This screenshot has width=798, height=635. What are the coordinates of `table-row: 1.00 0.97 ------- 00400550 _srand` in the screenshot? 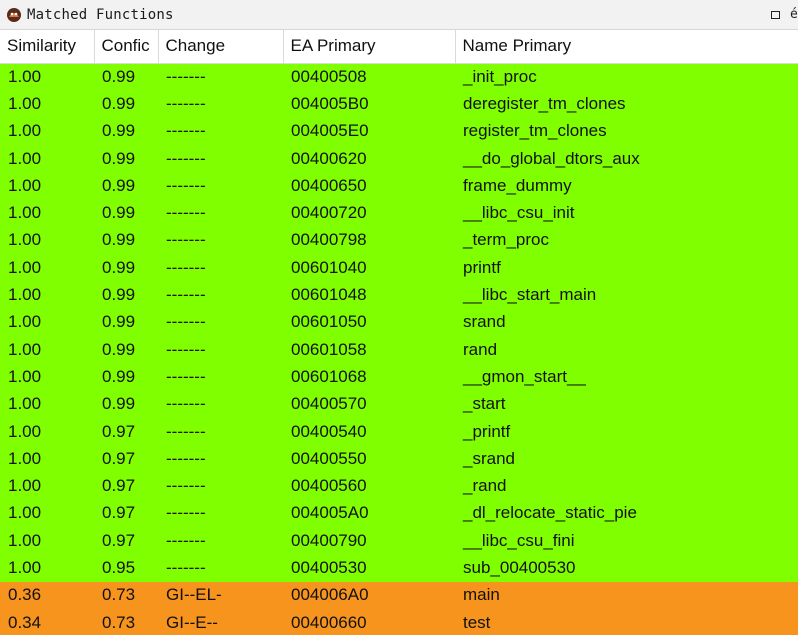 It's located at (399, 459).